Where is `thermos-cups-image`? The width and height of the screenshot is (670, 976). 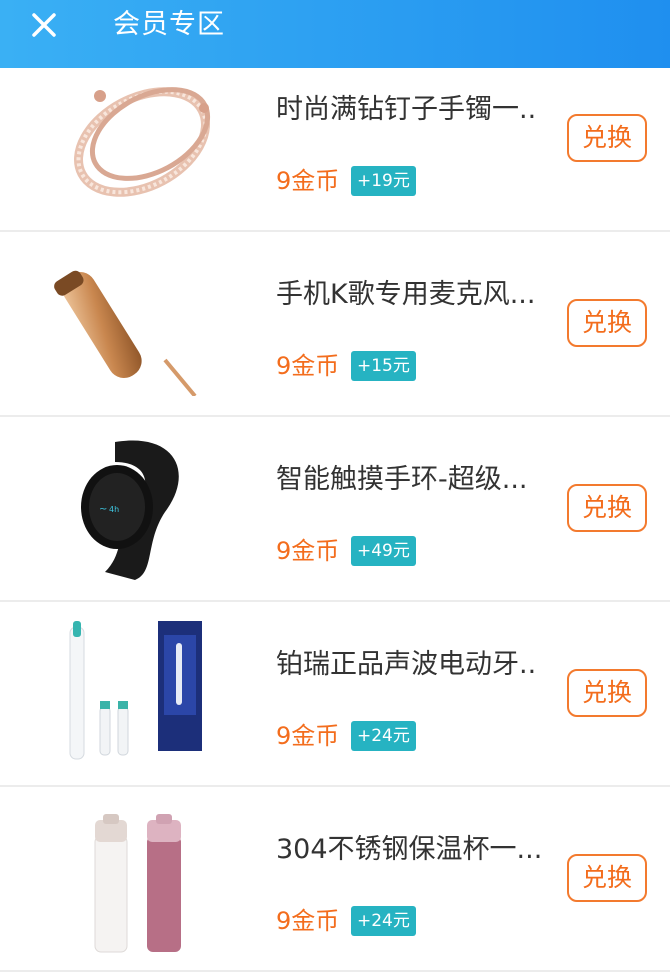
thermos-cups-image is located at coordinates (145, 882).